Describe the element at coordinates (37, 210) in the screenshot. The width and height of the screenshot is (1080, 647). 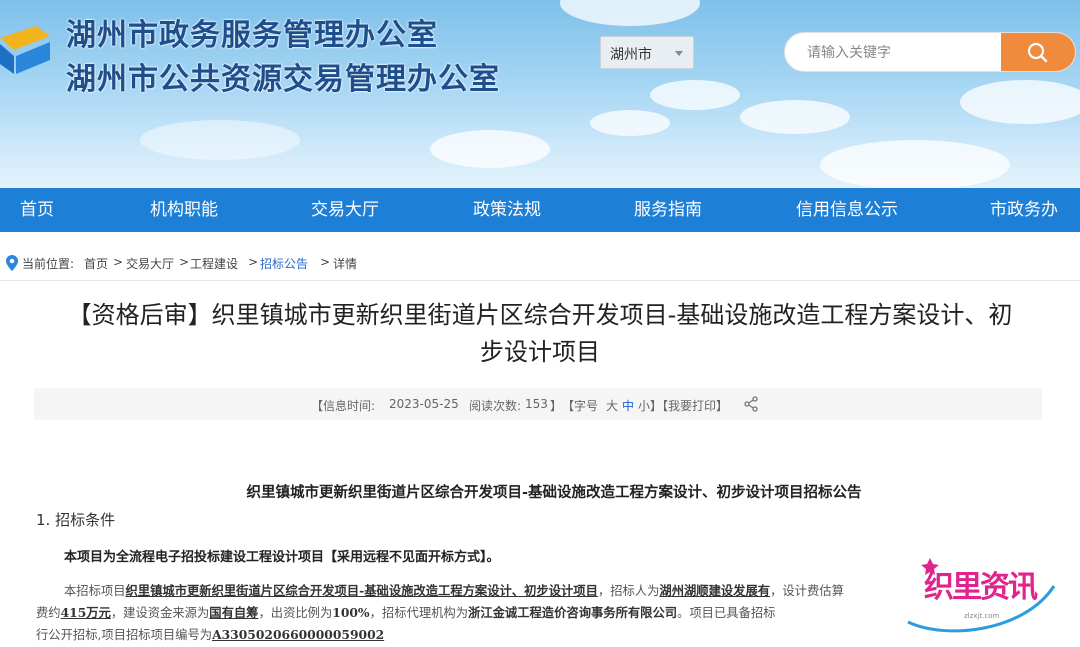
I see `nav-home: 首页` at that location.